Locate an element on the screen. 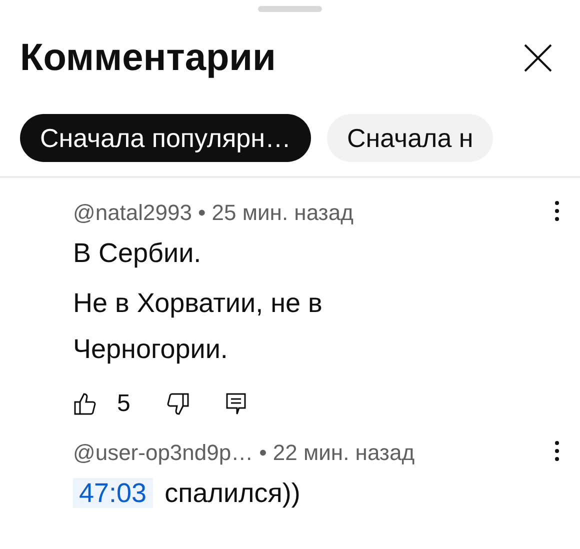 This screenshot has height=549, width=580. comment-time: • 25 мин. назад is located at coordinates (276, 213).